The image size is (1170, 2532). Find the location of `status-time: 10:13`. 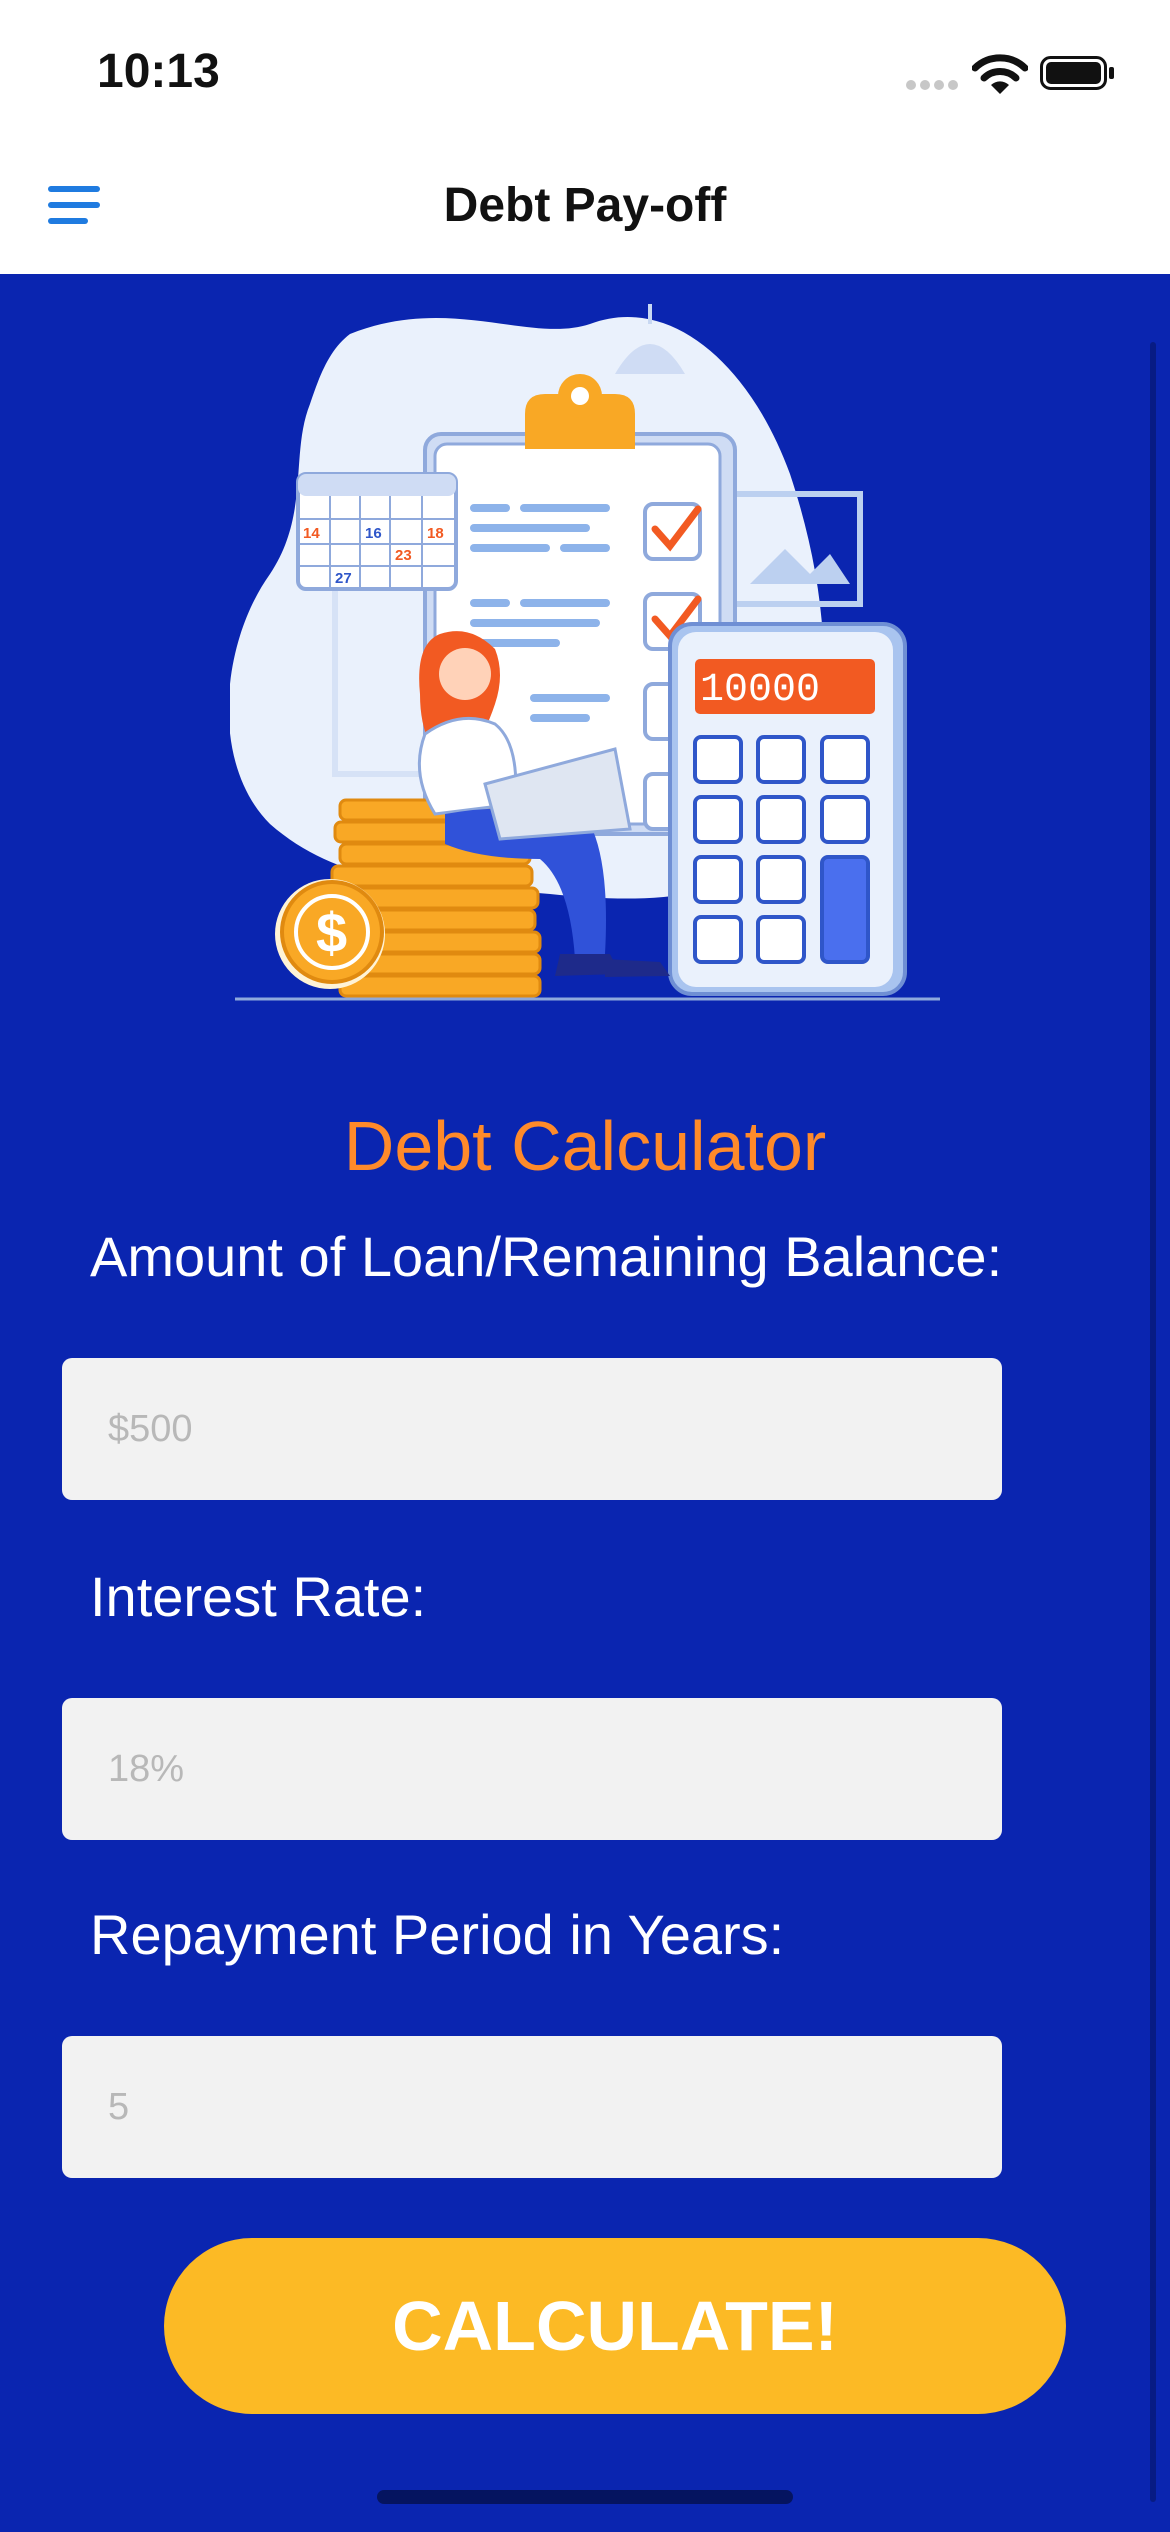

status-time: 10:13 is located at coordinates (158, 71).